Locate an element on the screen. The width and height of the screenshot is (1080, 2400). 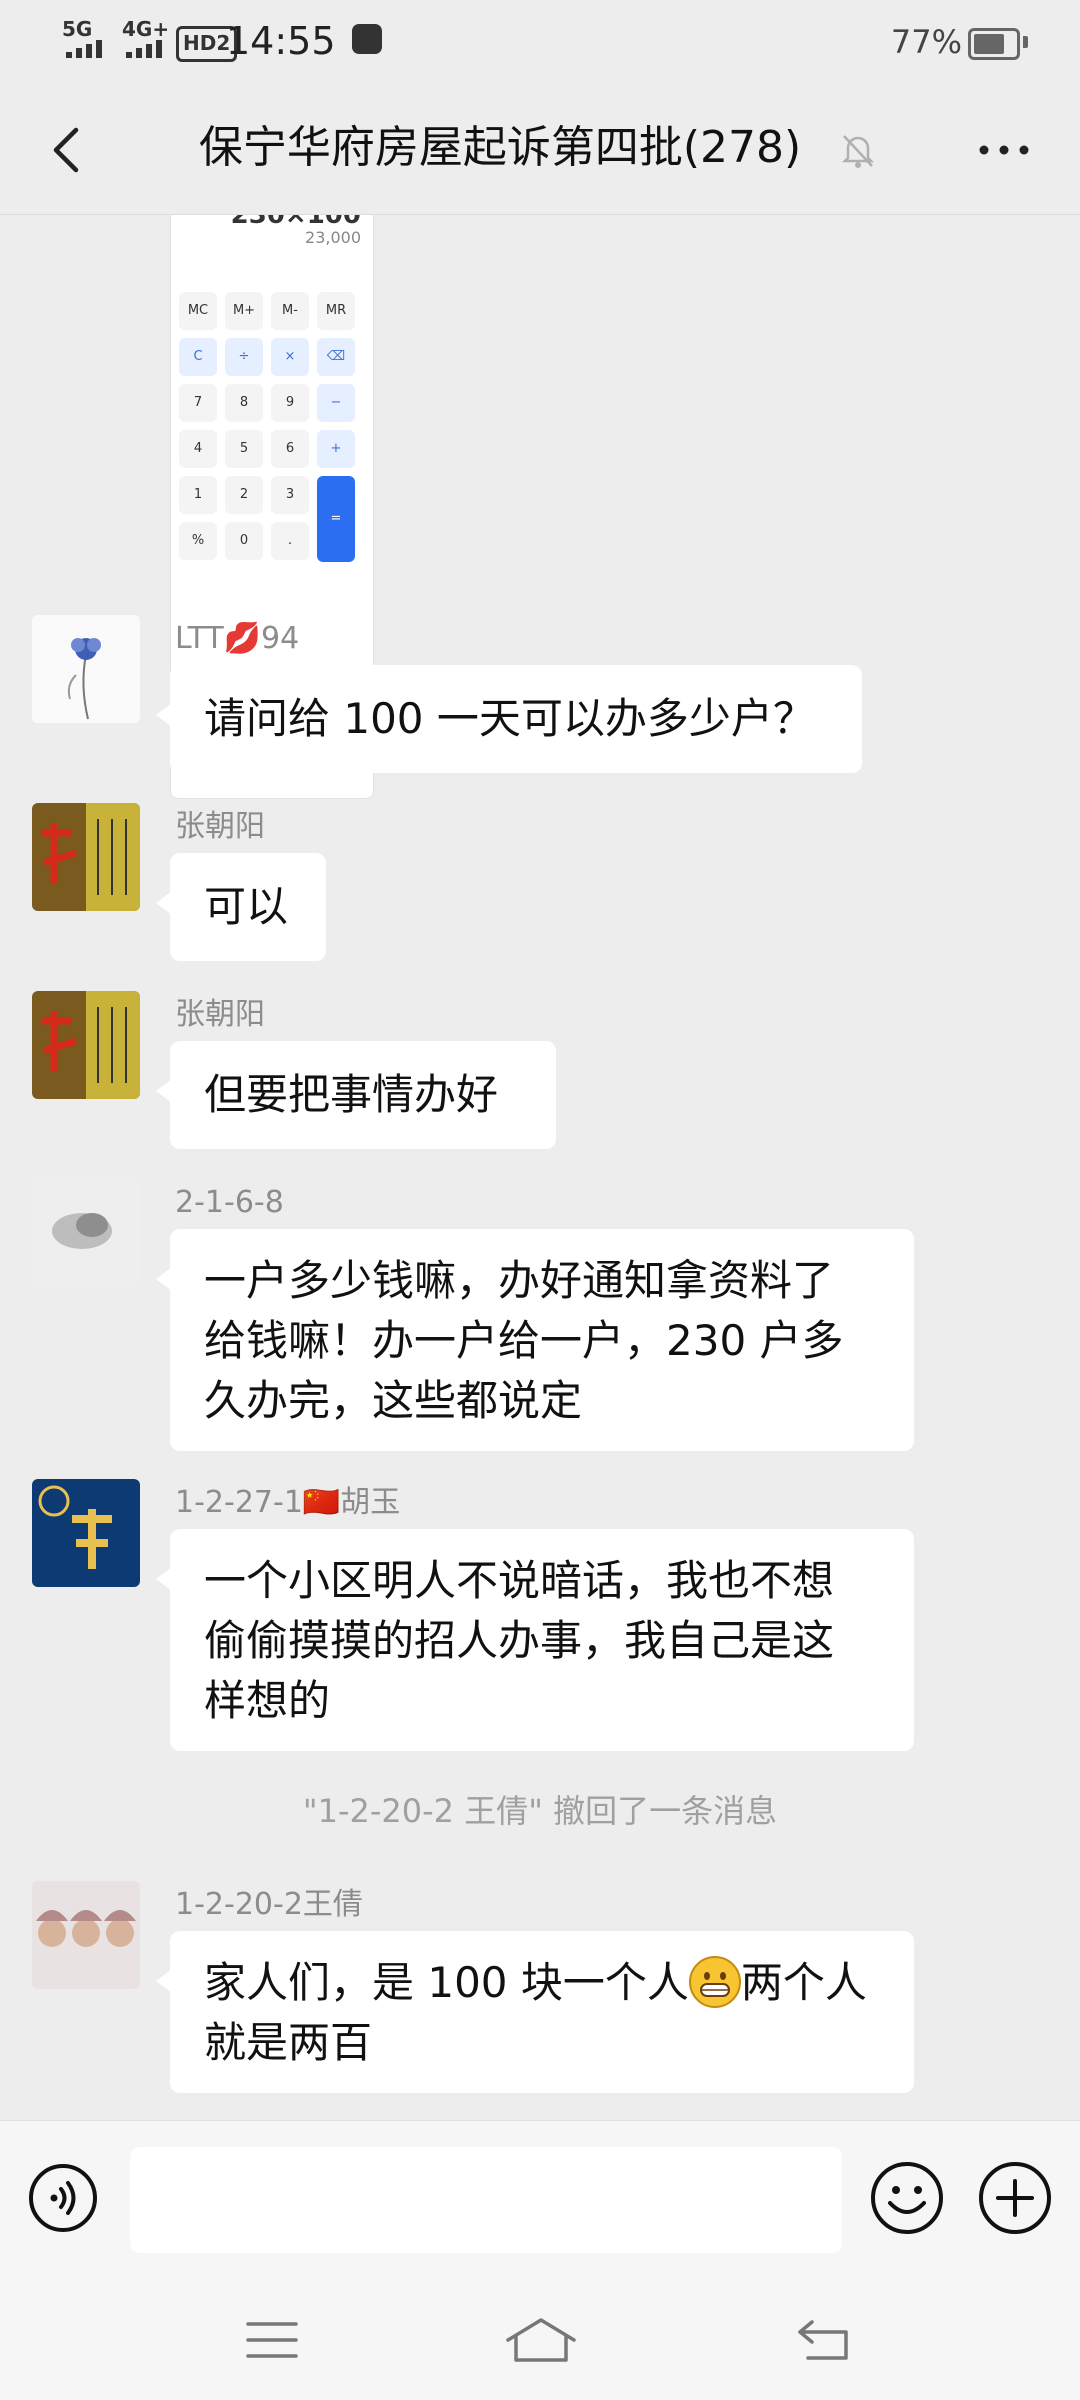
portrait-avatar-icon is located at coordinates (86, 1935).